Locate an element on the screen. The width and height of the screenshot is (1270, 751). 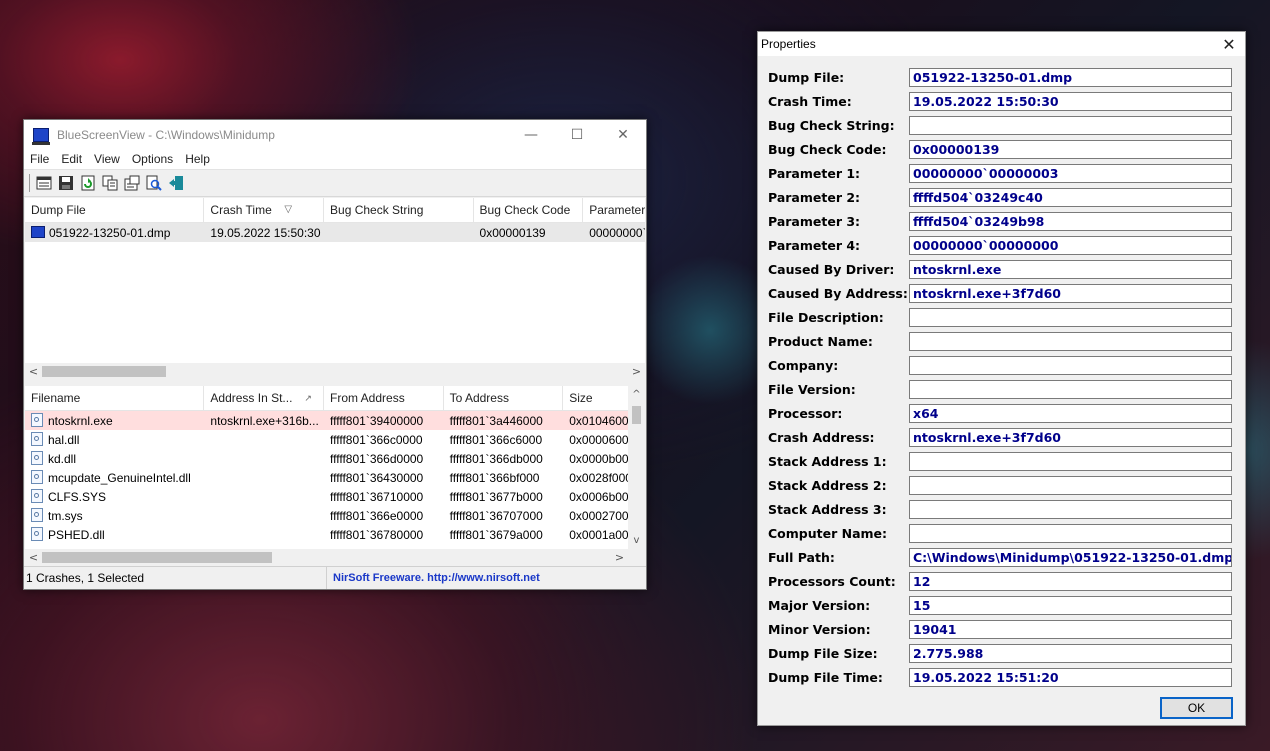
close-button: ✕ is located at coordinates (623, 134).